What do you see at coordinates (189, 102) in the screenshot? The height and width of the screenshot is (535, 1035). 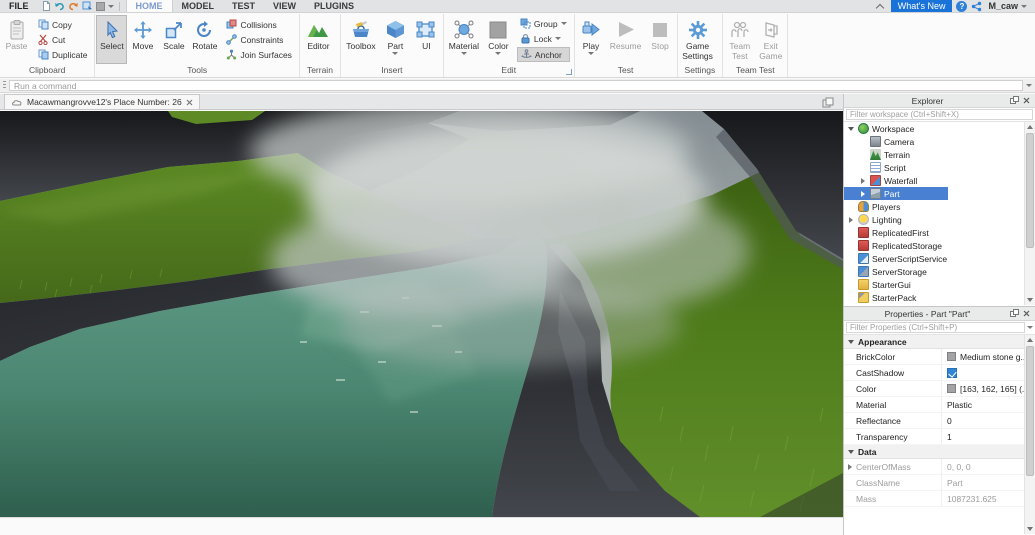 I see `close-tab-icon` at bounding box center [189, 102].